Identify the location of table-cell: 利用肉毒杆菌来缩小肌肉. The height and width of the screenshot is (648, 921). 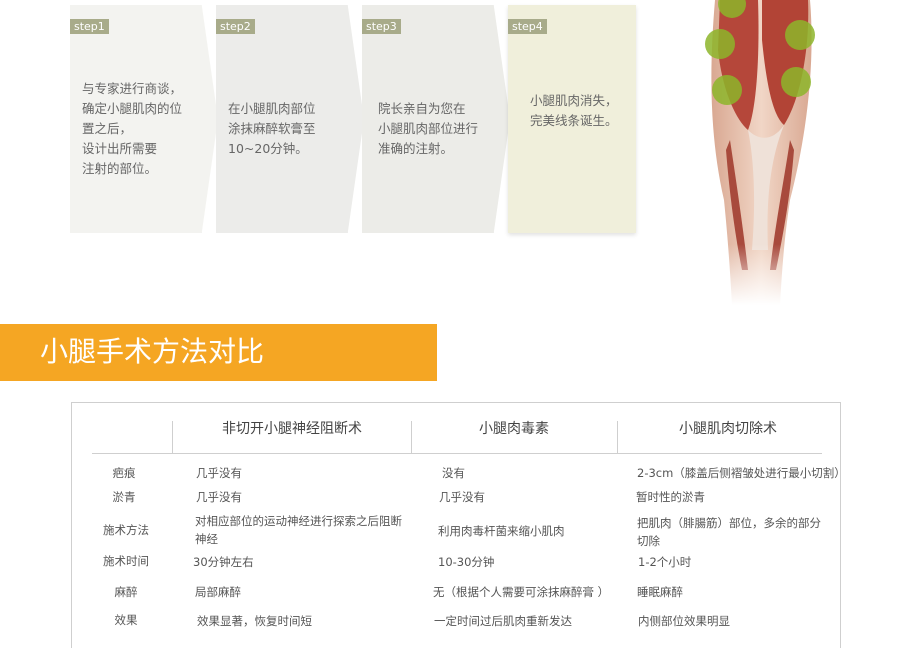
(501, 531).